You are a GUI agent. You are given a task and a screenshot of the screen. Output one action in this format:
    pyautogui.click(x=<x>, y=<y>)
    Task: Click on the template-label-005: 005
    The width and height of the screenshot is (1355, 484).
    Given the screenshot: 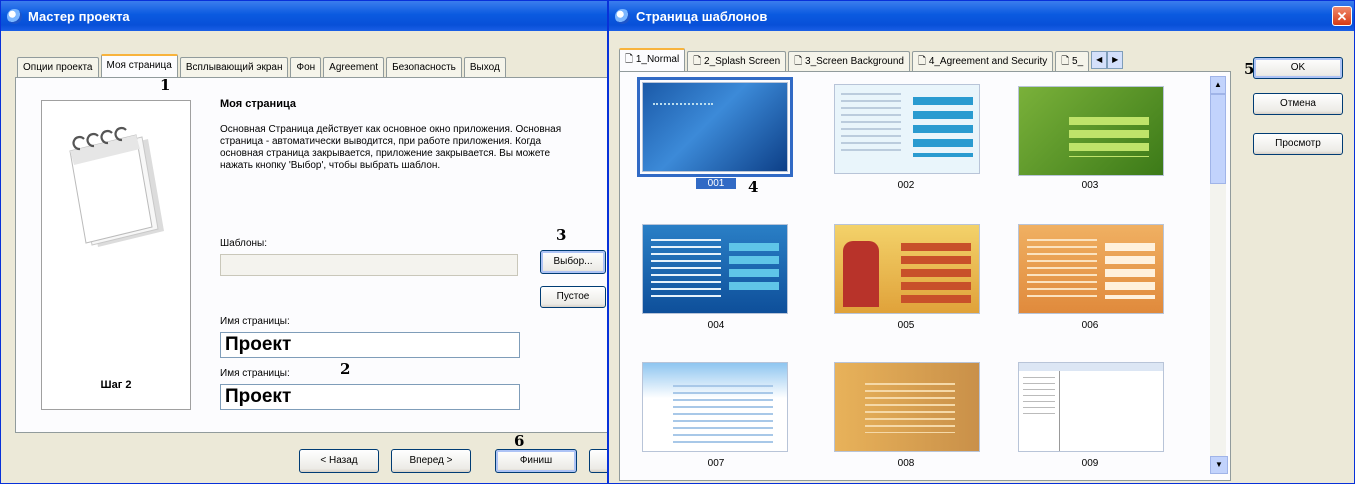 What is the action you would take?
    pyautogui.click(x=906, y=325)
    